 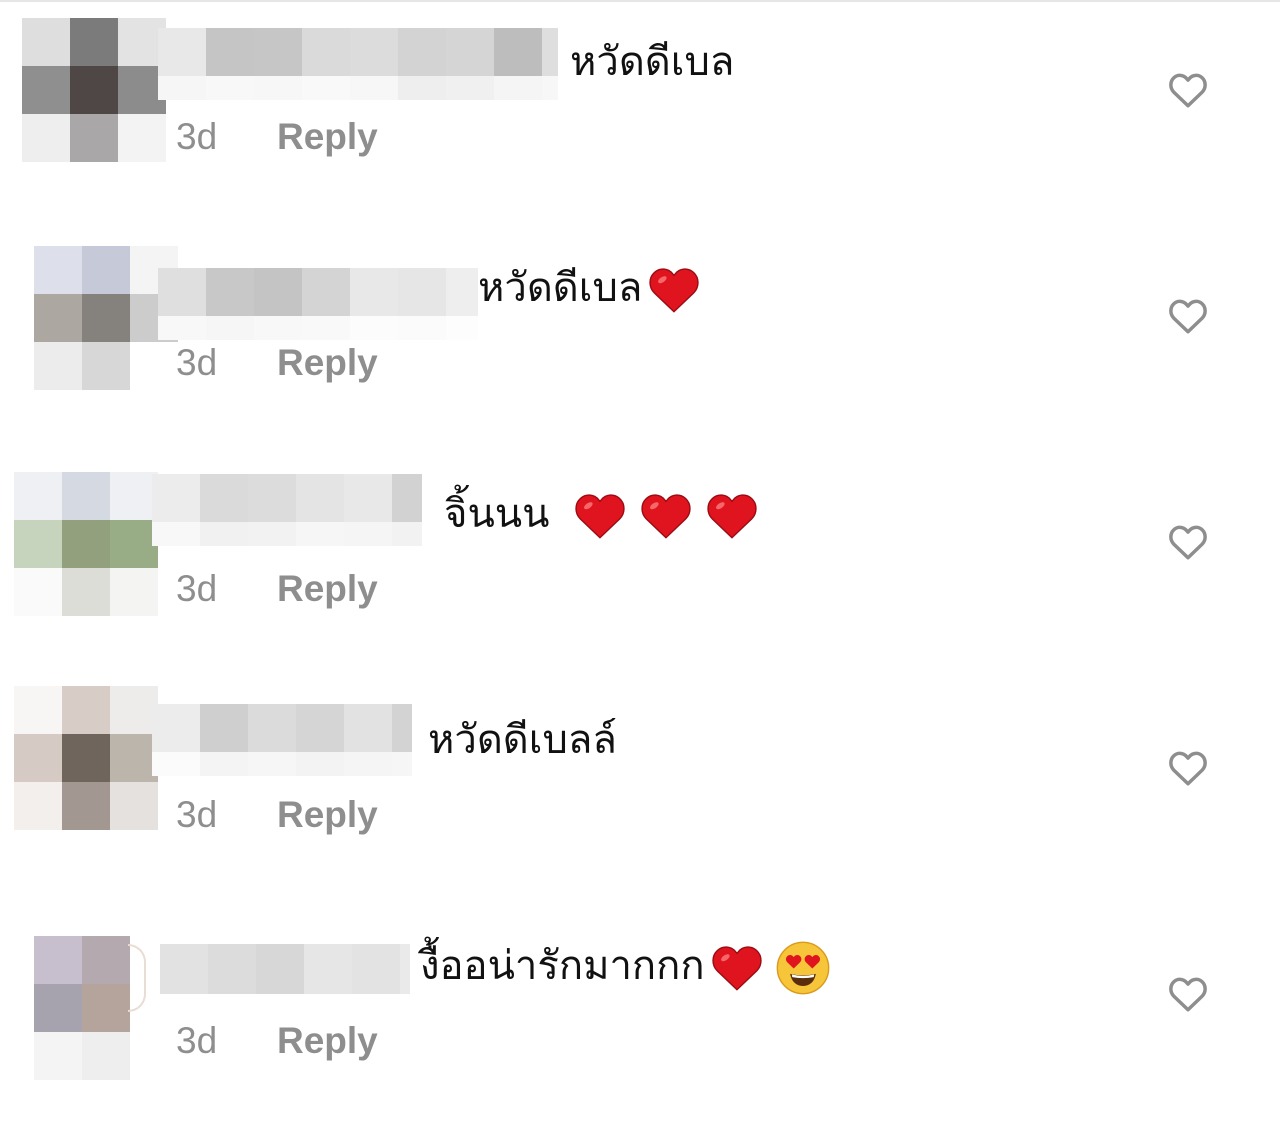 I want to click on comment-text-body: จิ้นนน, so click(x=503, y=514).